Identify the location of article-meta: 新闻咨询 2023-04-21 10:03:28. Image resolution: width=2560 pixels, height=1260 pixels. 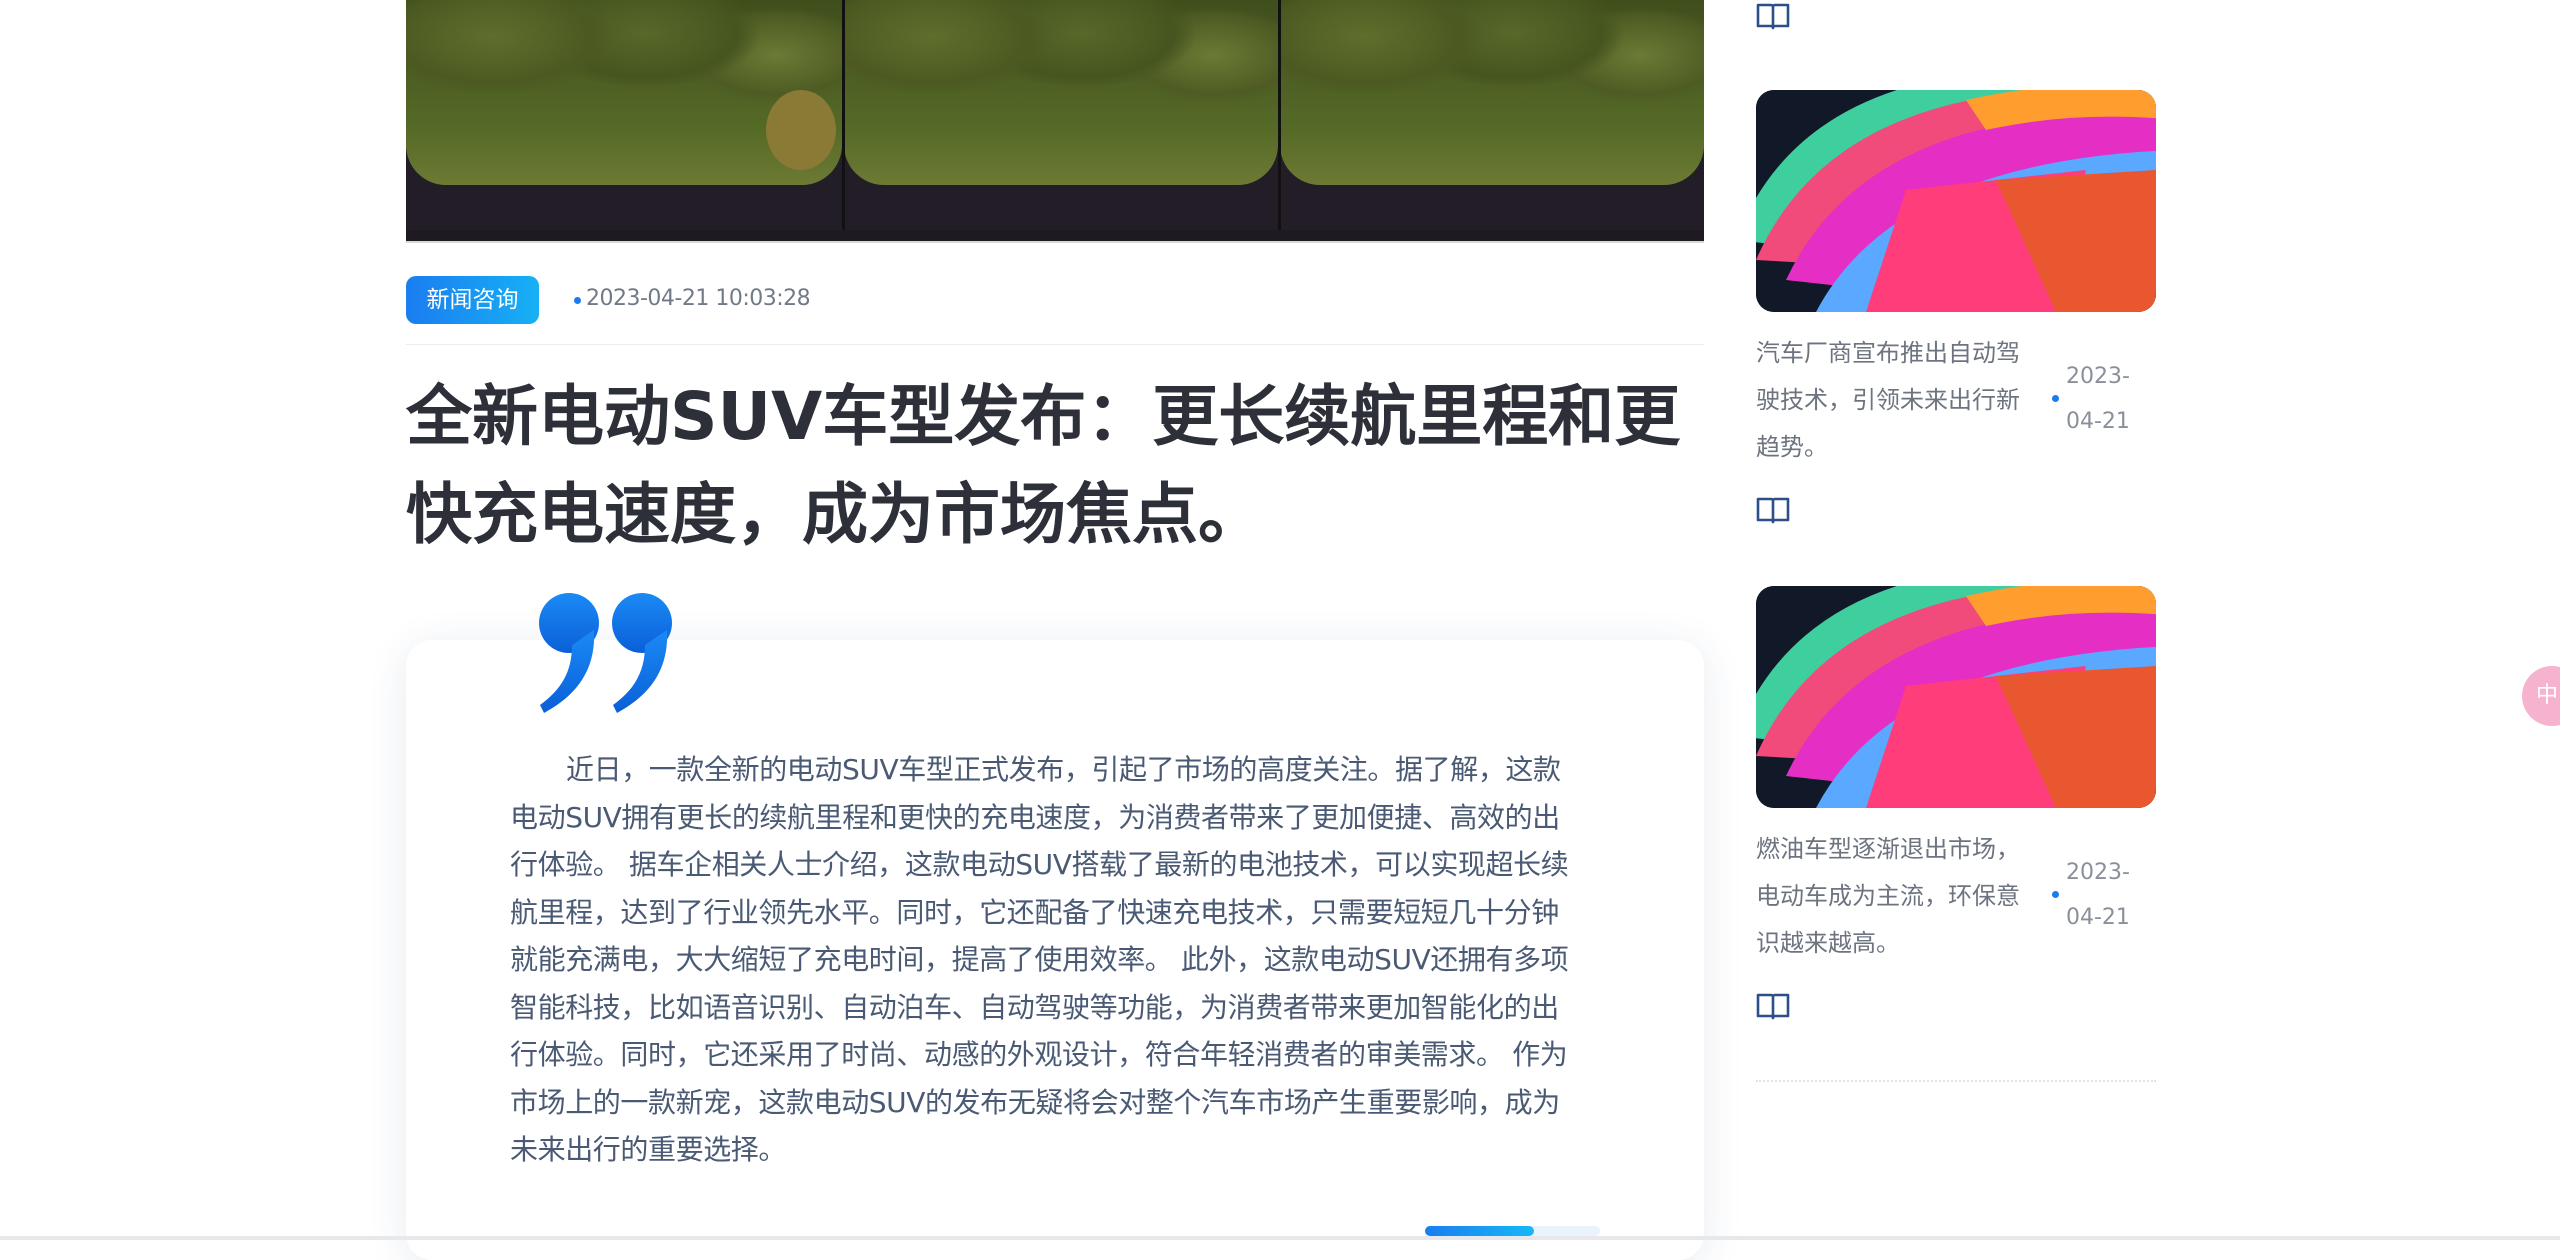
(1055, 300).